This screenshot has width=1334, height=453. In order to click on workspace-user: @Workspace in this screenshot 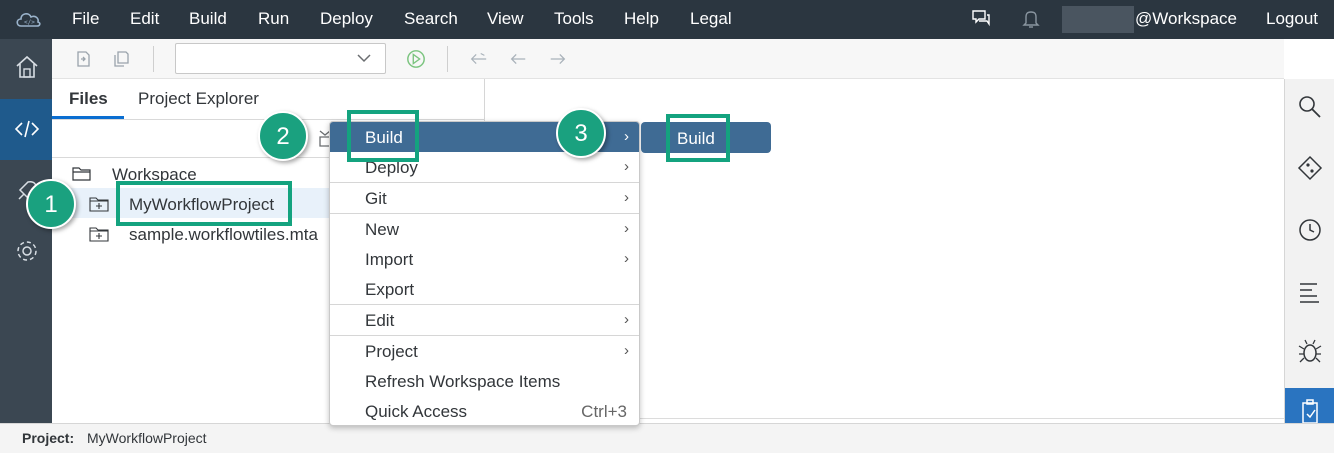, I will do `click(1186, 19)`.